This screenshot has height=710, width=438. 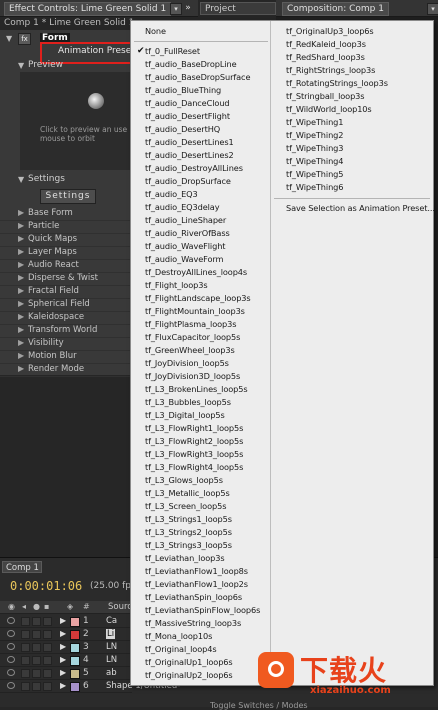 What do you see at coordinates (111, 673) in the screenshot?
I see `layer-source-name: ab` at bounding box center [111, 673].